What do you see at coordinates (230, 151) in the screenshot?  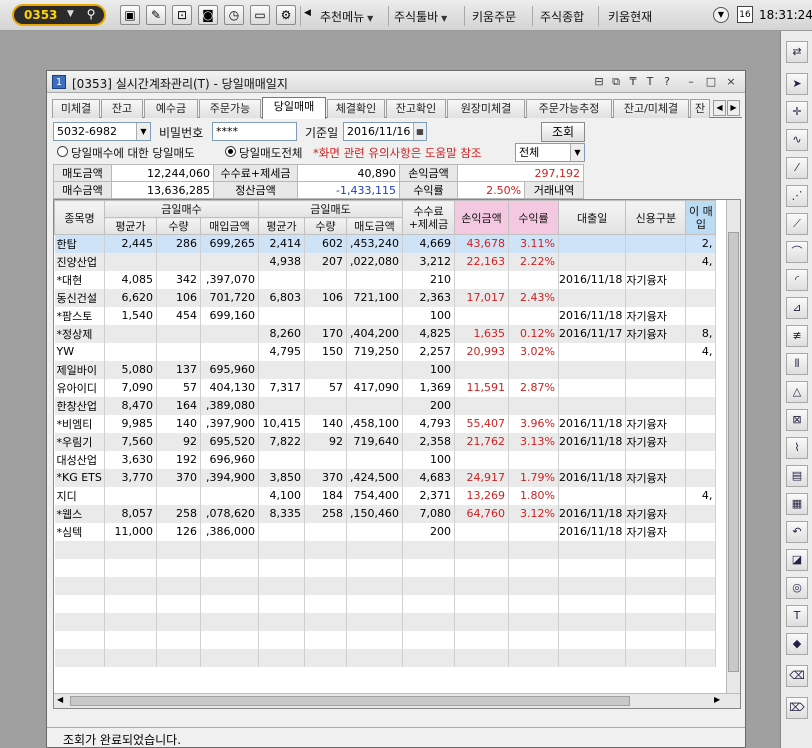 I see `radio-all-sell` at bounding box center [230, 151].